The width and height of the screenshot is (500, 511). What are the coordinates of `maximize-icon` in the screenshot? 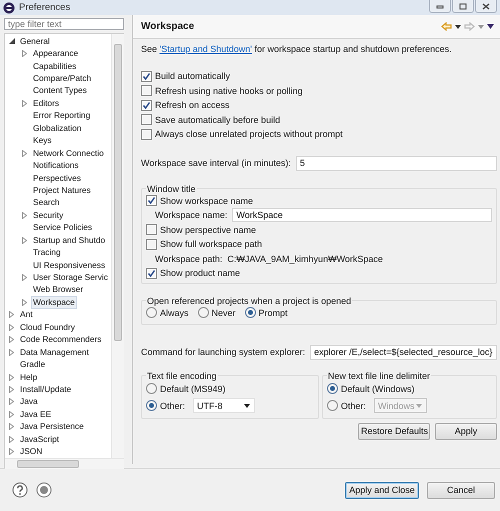 It's located at (463, 6).